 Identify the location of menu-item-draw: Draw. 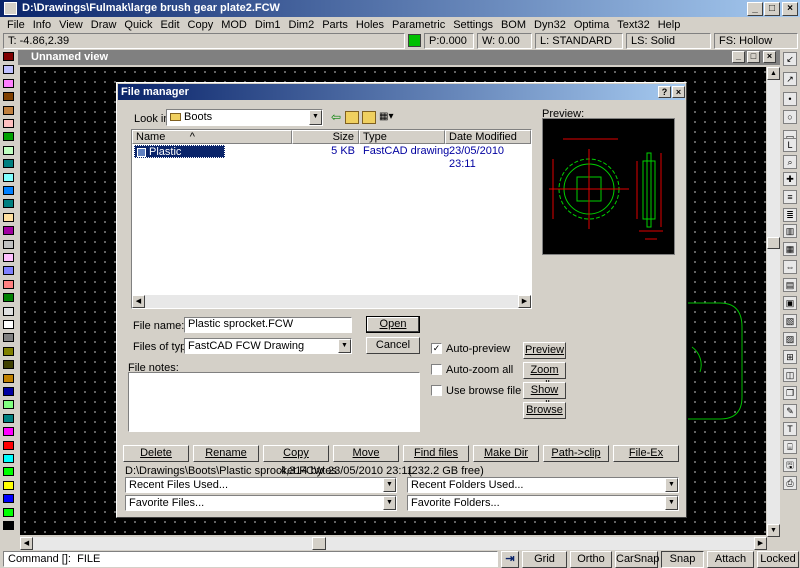
(105, 25).